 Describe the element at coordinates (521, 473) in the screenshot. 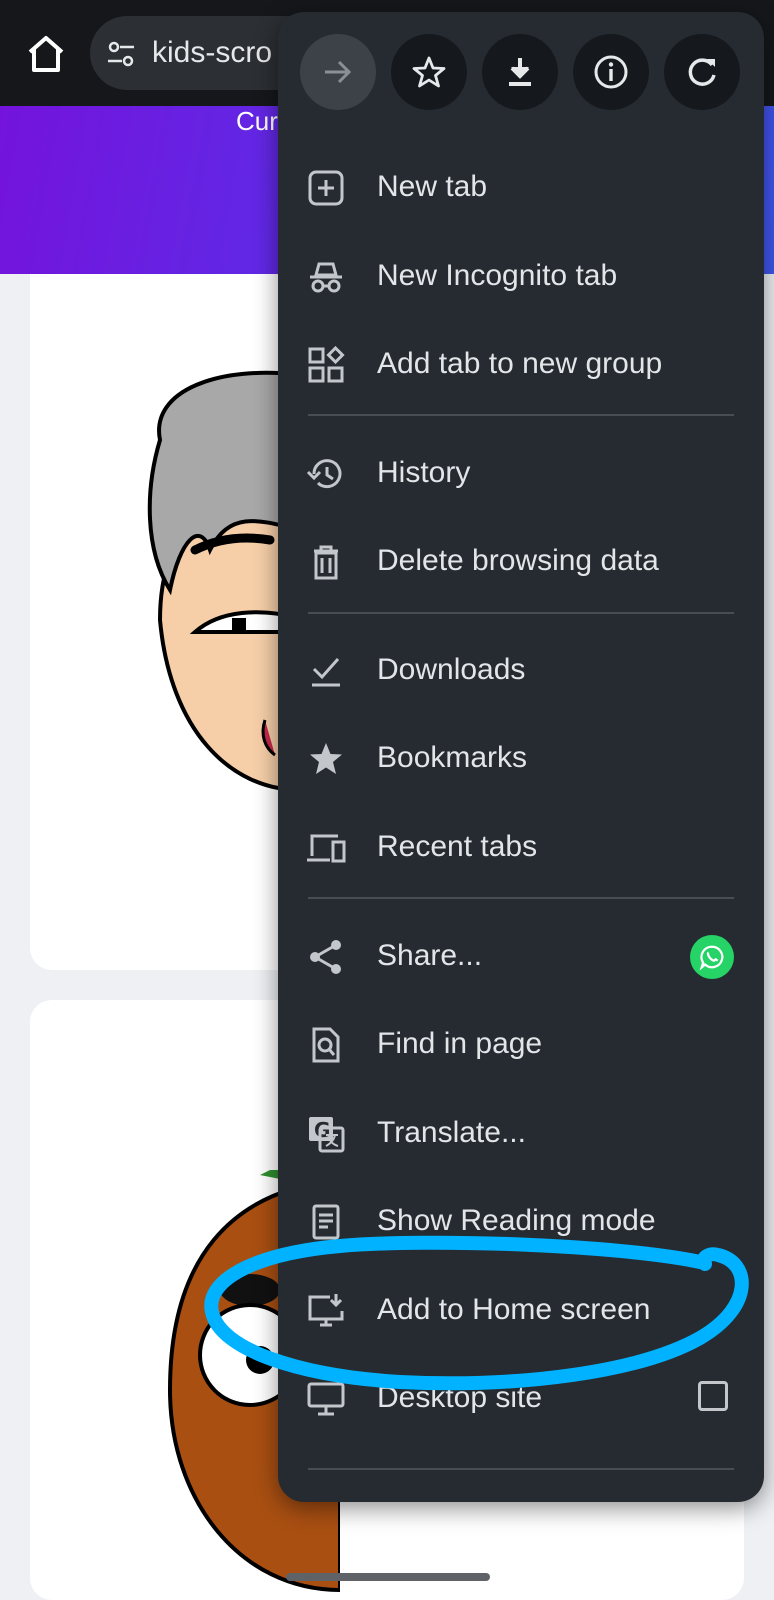

I see `menu-item-history: History` at that location.